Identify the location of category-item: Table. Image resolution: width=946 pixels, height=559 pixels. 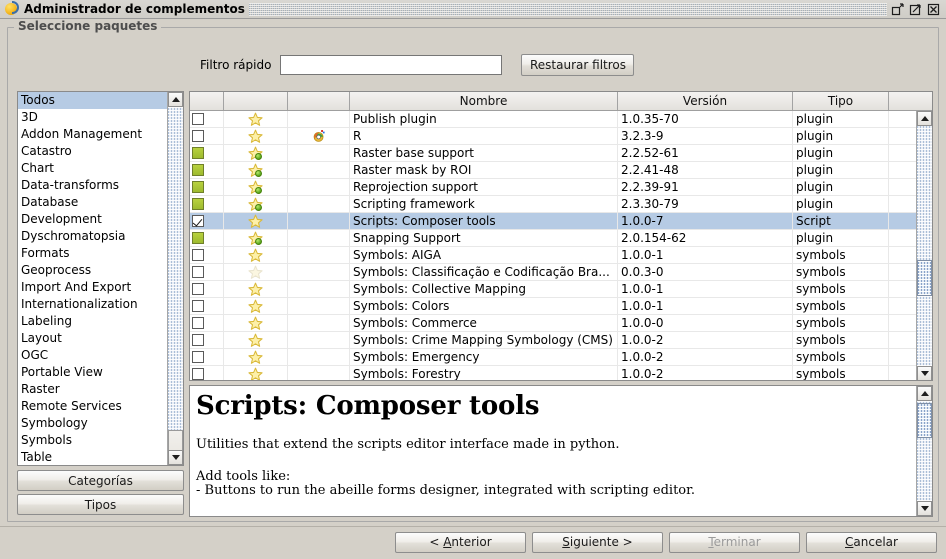
(93, 457).